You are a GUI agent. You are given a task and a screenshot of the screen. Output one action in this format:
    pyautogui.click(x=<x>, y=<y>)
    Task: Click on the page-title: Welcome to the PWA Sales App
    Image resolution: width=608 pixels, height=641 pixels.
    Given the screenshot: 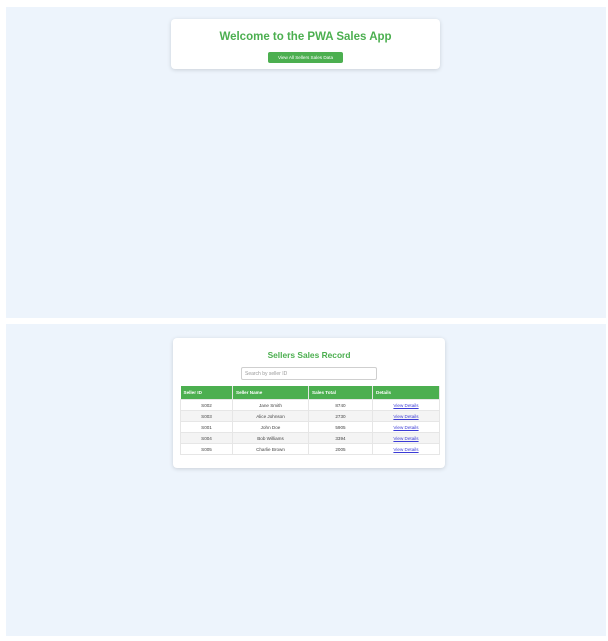 What is the action you would take?
    pyautogui.click(x=305, y=37)
    